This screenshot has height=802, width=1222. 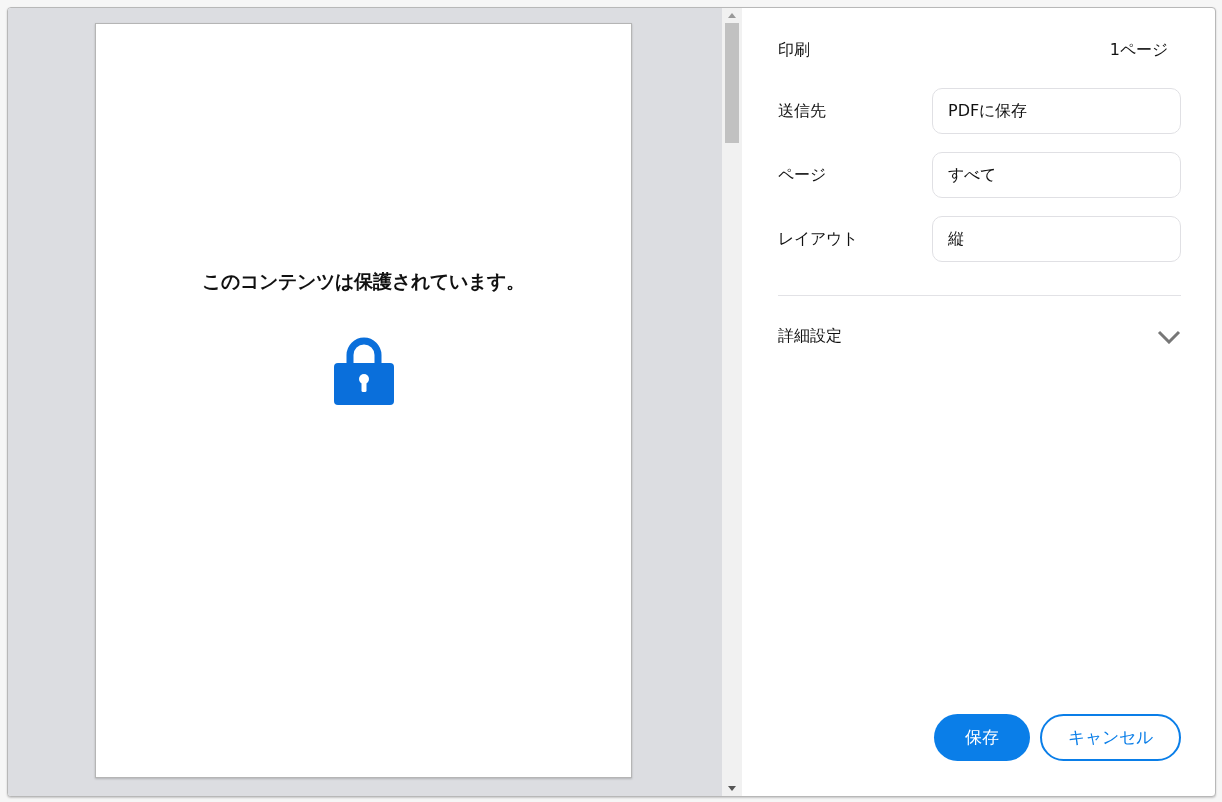 What do you see at coordinates (1138, 50) in the screenshot?
I see `page-count: 1ページ` at bounding box center [1138, 50].